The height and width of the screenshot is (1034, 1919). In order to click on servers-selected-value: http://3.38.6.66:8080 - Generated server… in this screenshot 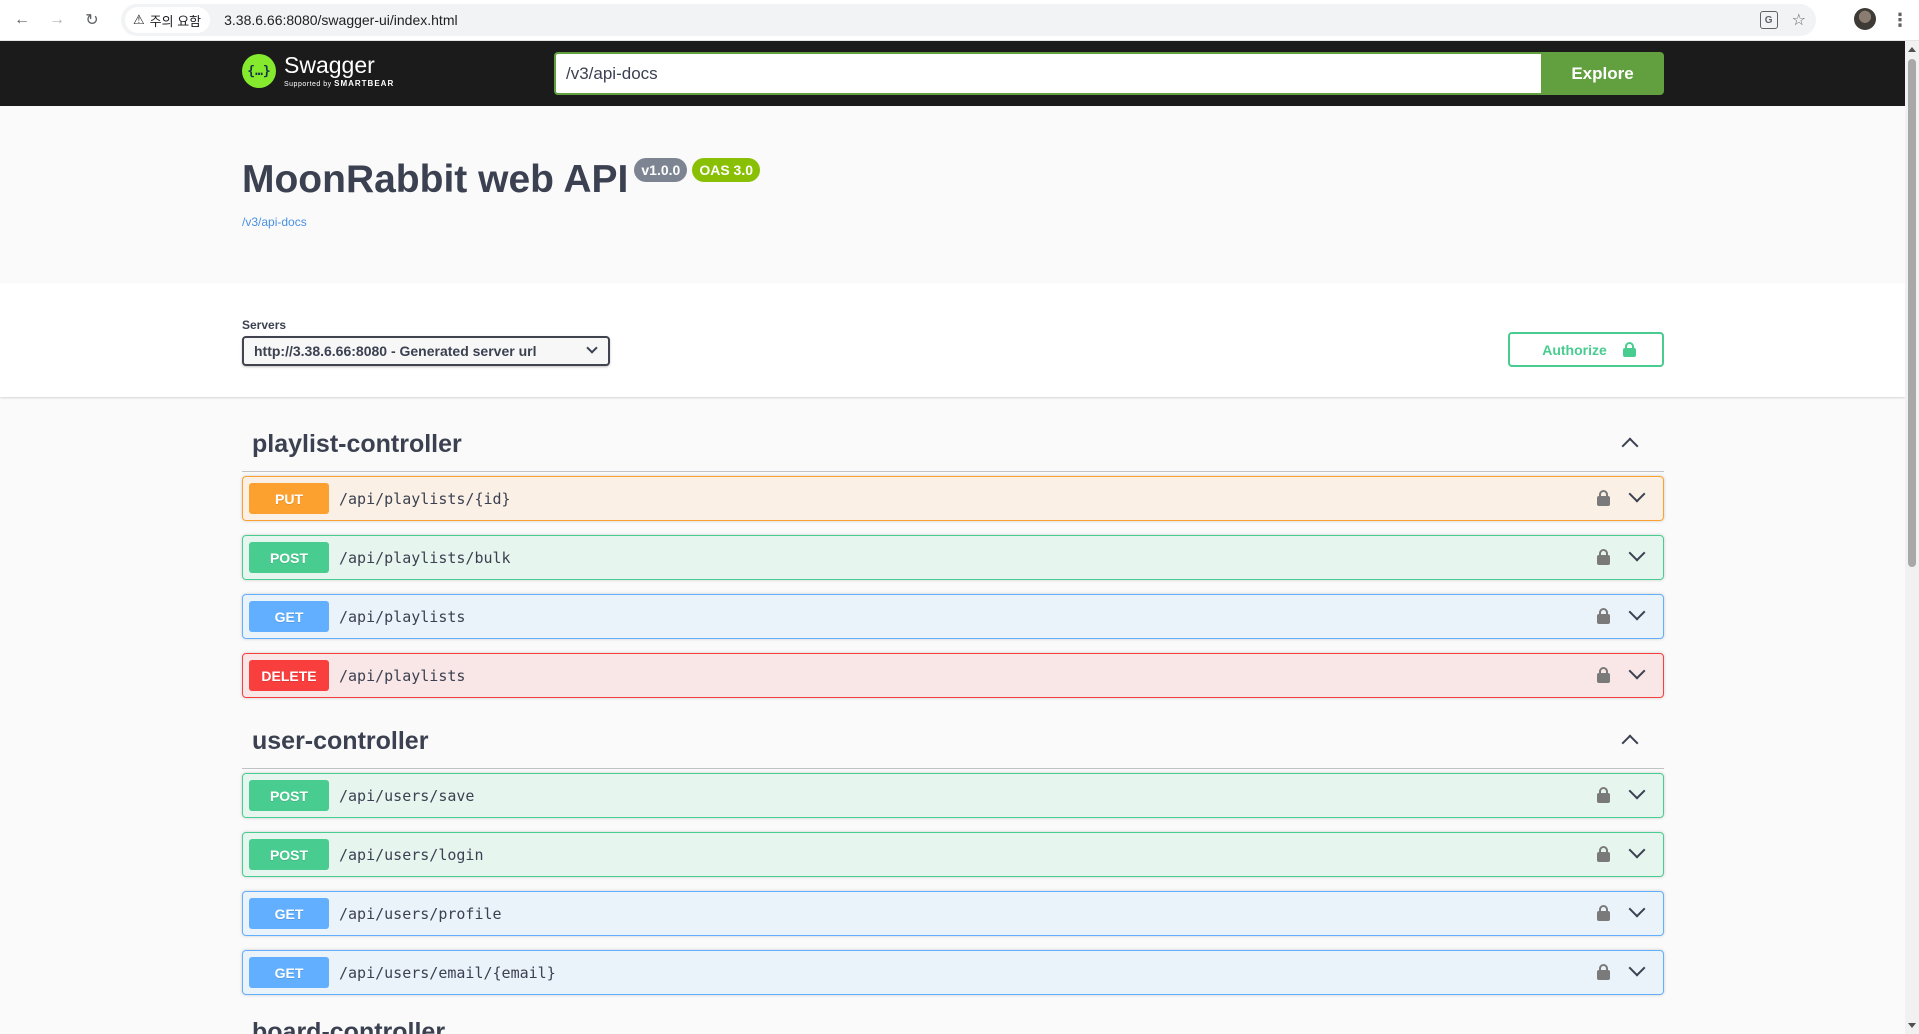, I will do `click(395, 351)`.